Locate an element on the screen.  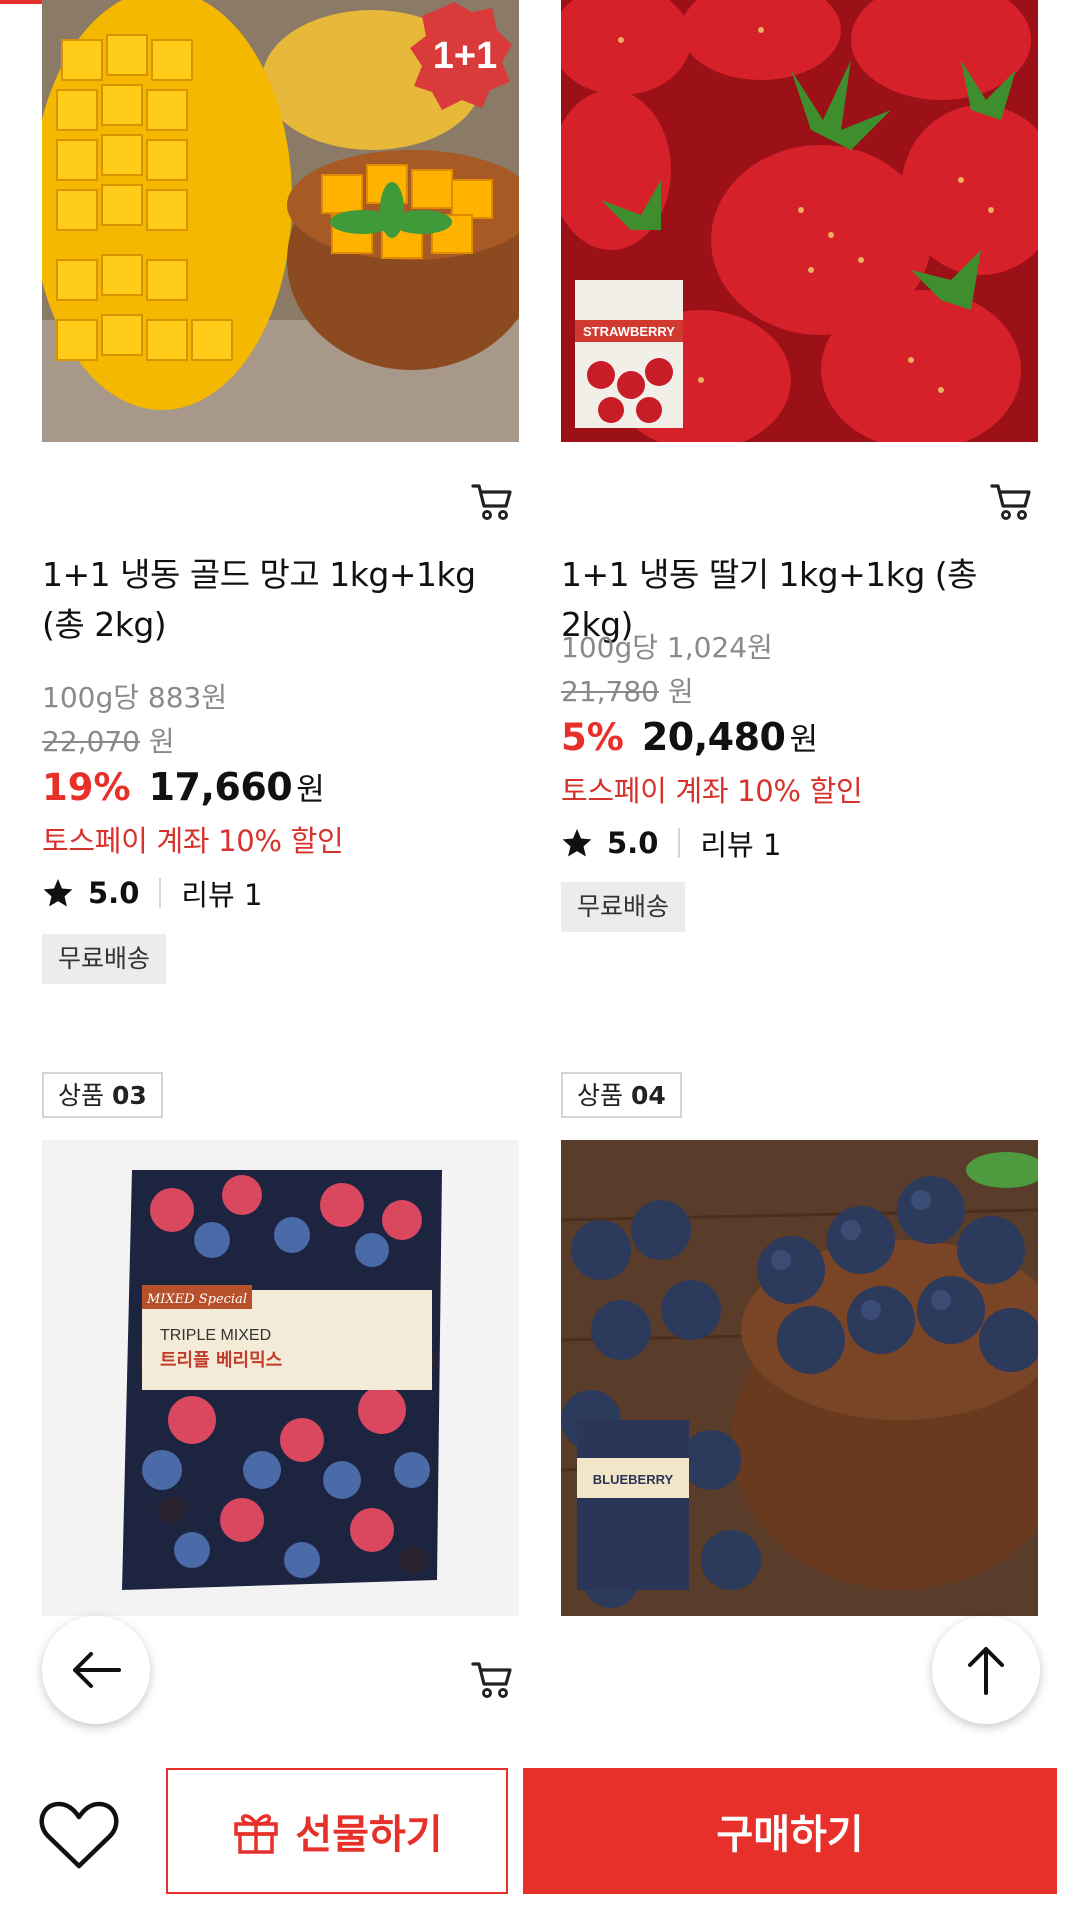
gift-button: 선물하기 is located at coordinates (337, 1831).